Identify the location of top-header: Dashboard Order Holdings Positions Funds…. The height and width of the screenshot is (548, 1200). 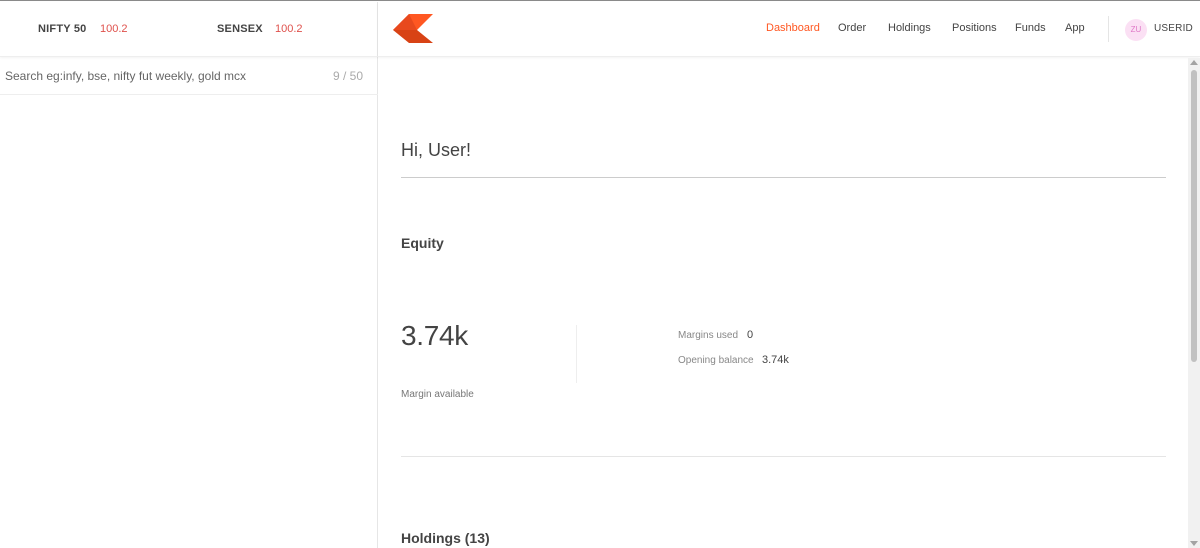
(789, 29).